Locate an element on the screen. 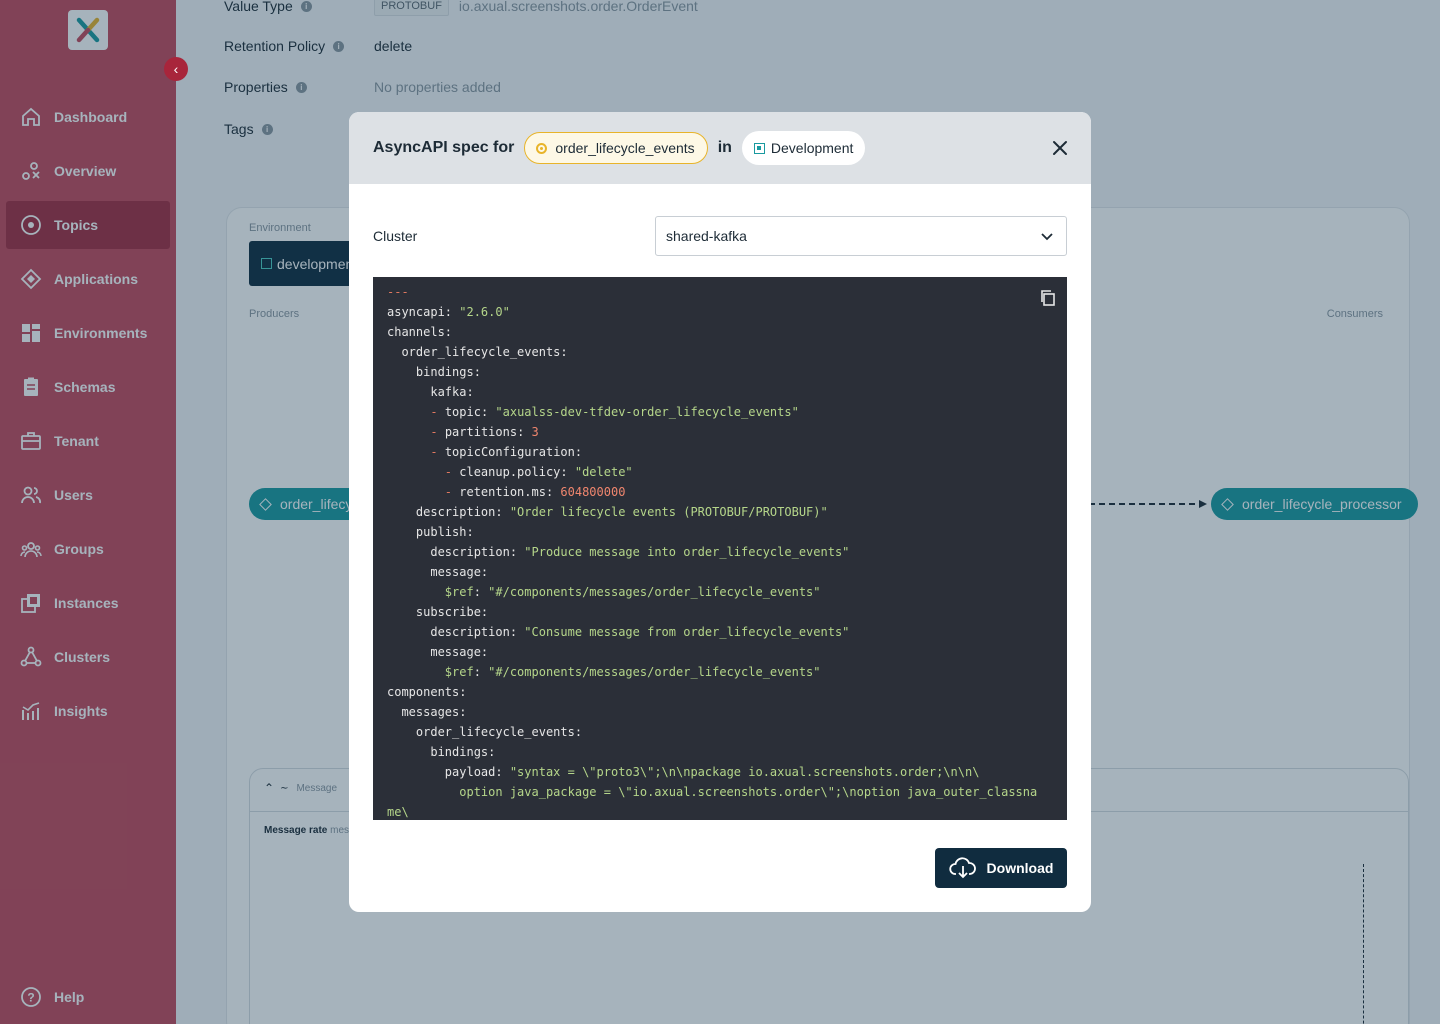 This screenshot has width=1440, height=1024. cloud-download-icon is located at coordinates (962, 868).